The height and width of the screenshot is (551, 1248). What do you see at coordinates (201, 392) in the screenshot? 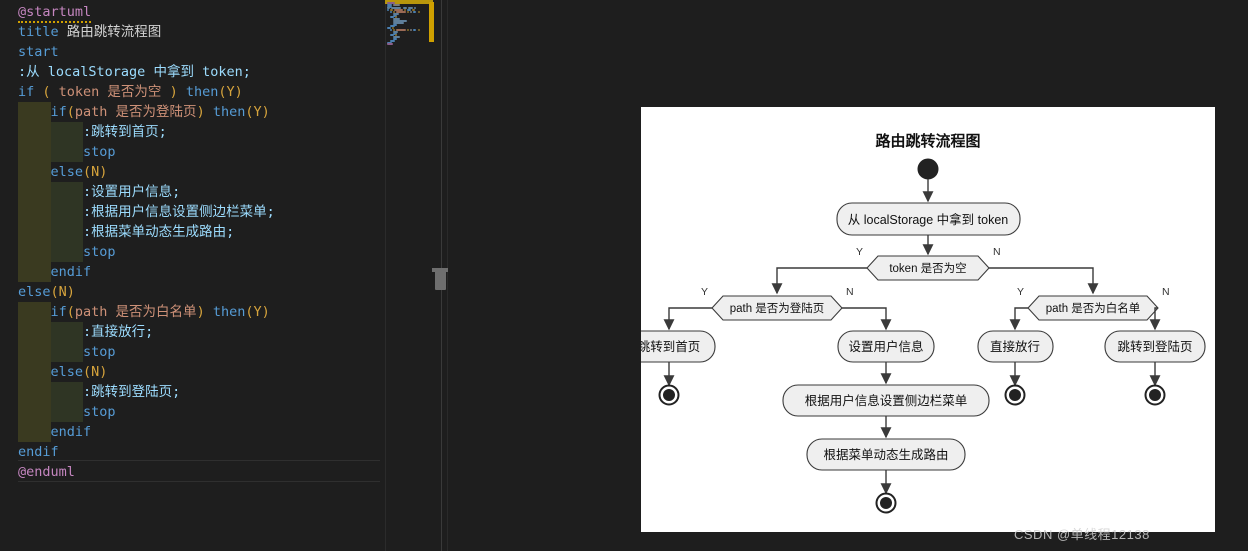
I see `code-line: :跳转到登陆页;` at bounding box center [201, 392].